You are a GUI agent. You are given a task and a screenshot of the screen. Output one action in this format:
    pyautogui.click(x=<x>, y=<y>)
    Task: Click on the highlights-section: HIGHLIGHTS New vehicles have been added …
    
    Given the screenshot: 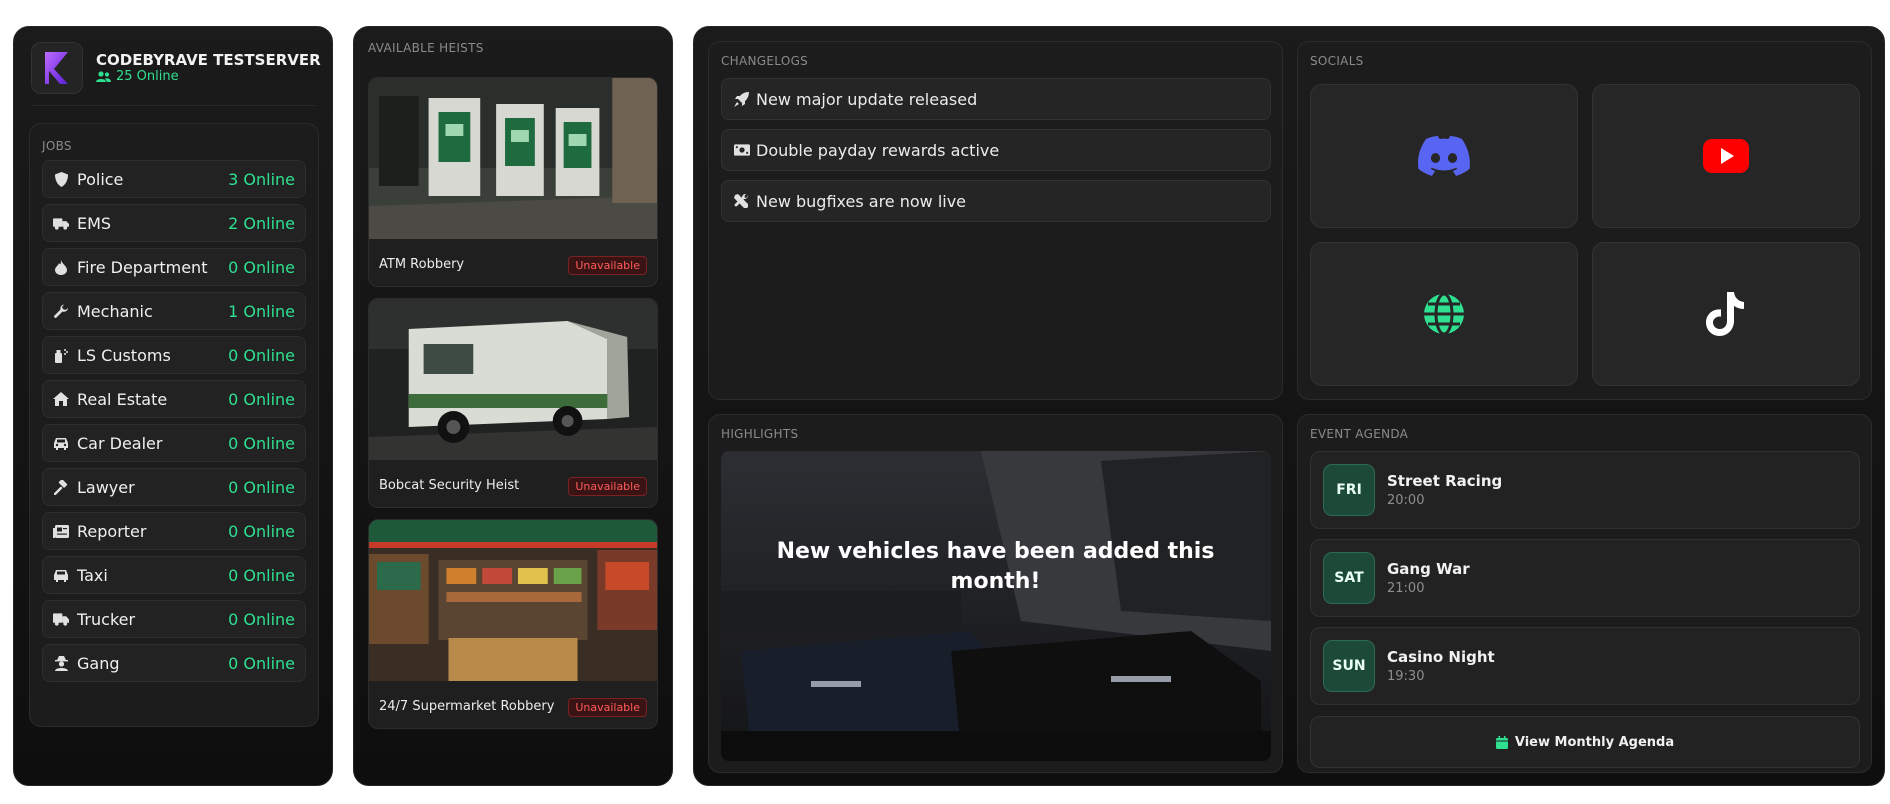 What is the action you would take?
    pyautogui.click(x=995, y=593)
    